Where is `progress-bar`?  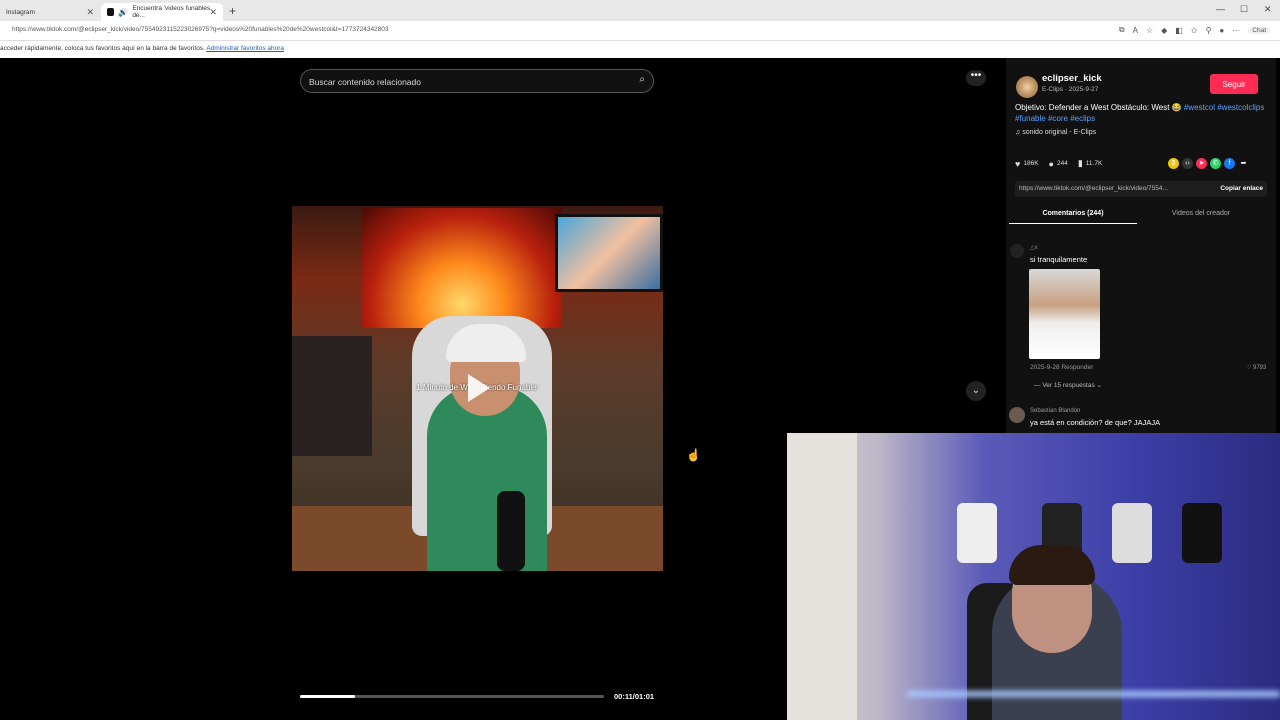
progress-bar is located at coordinates (452, 696).